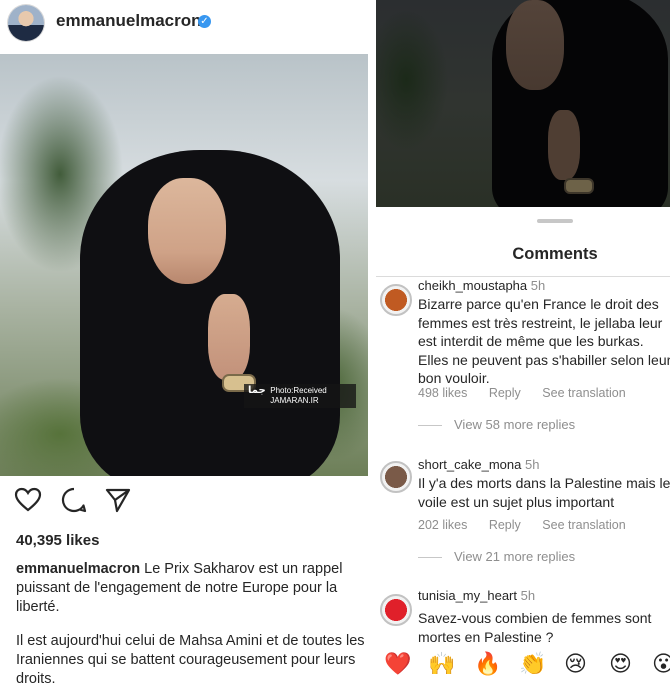 This screenshot has height=685, width=670. I want to click on view-replies-label: View 21 more replies, so click(515, 556).